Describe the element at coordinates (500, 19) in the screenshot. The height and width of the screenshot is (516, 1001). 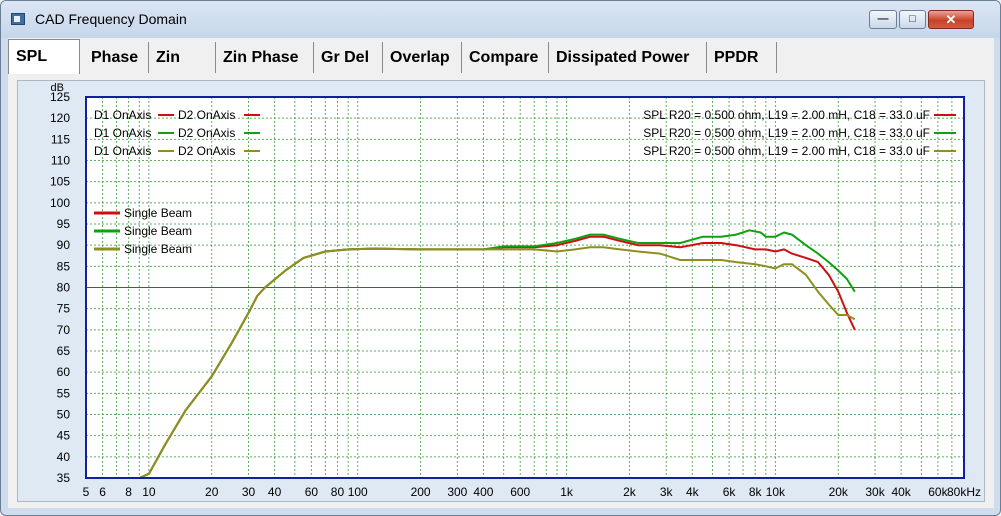
I see `title-bar: CAD Frequency Domain — □ ✕` at that location.